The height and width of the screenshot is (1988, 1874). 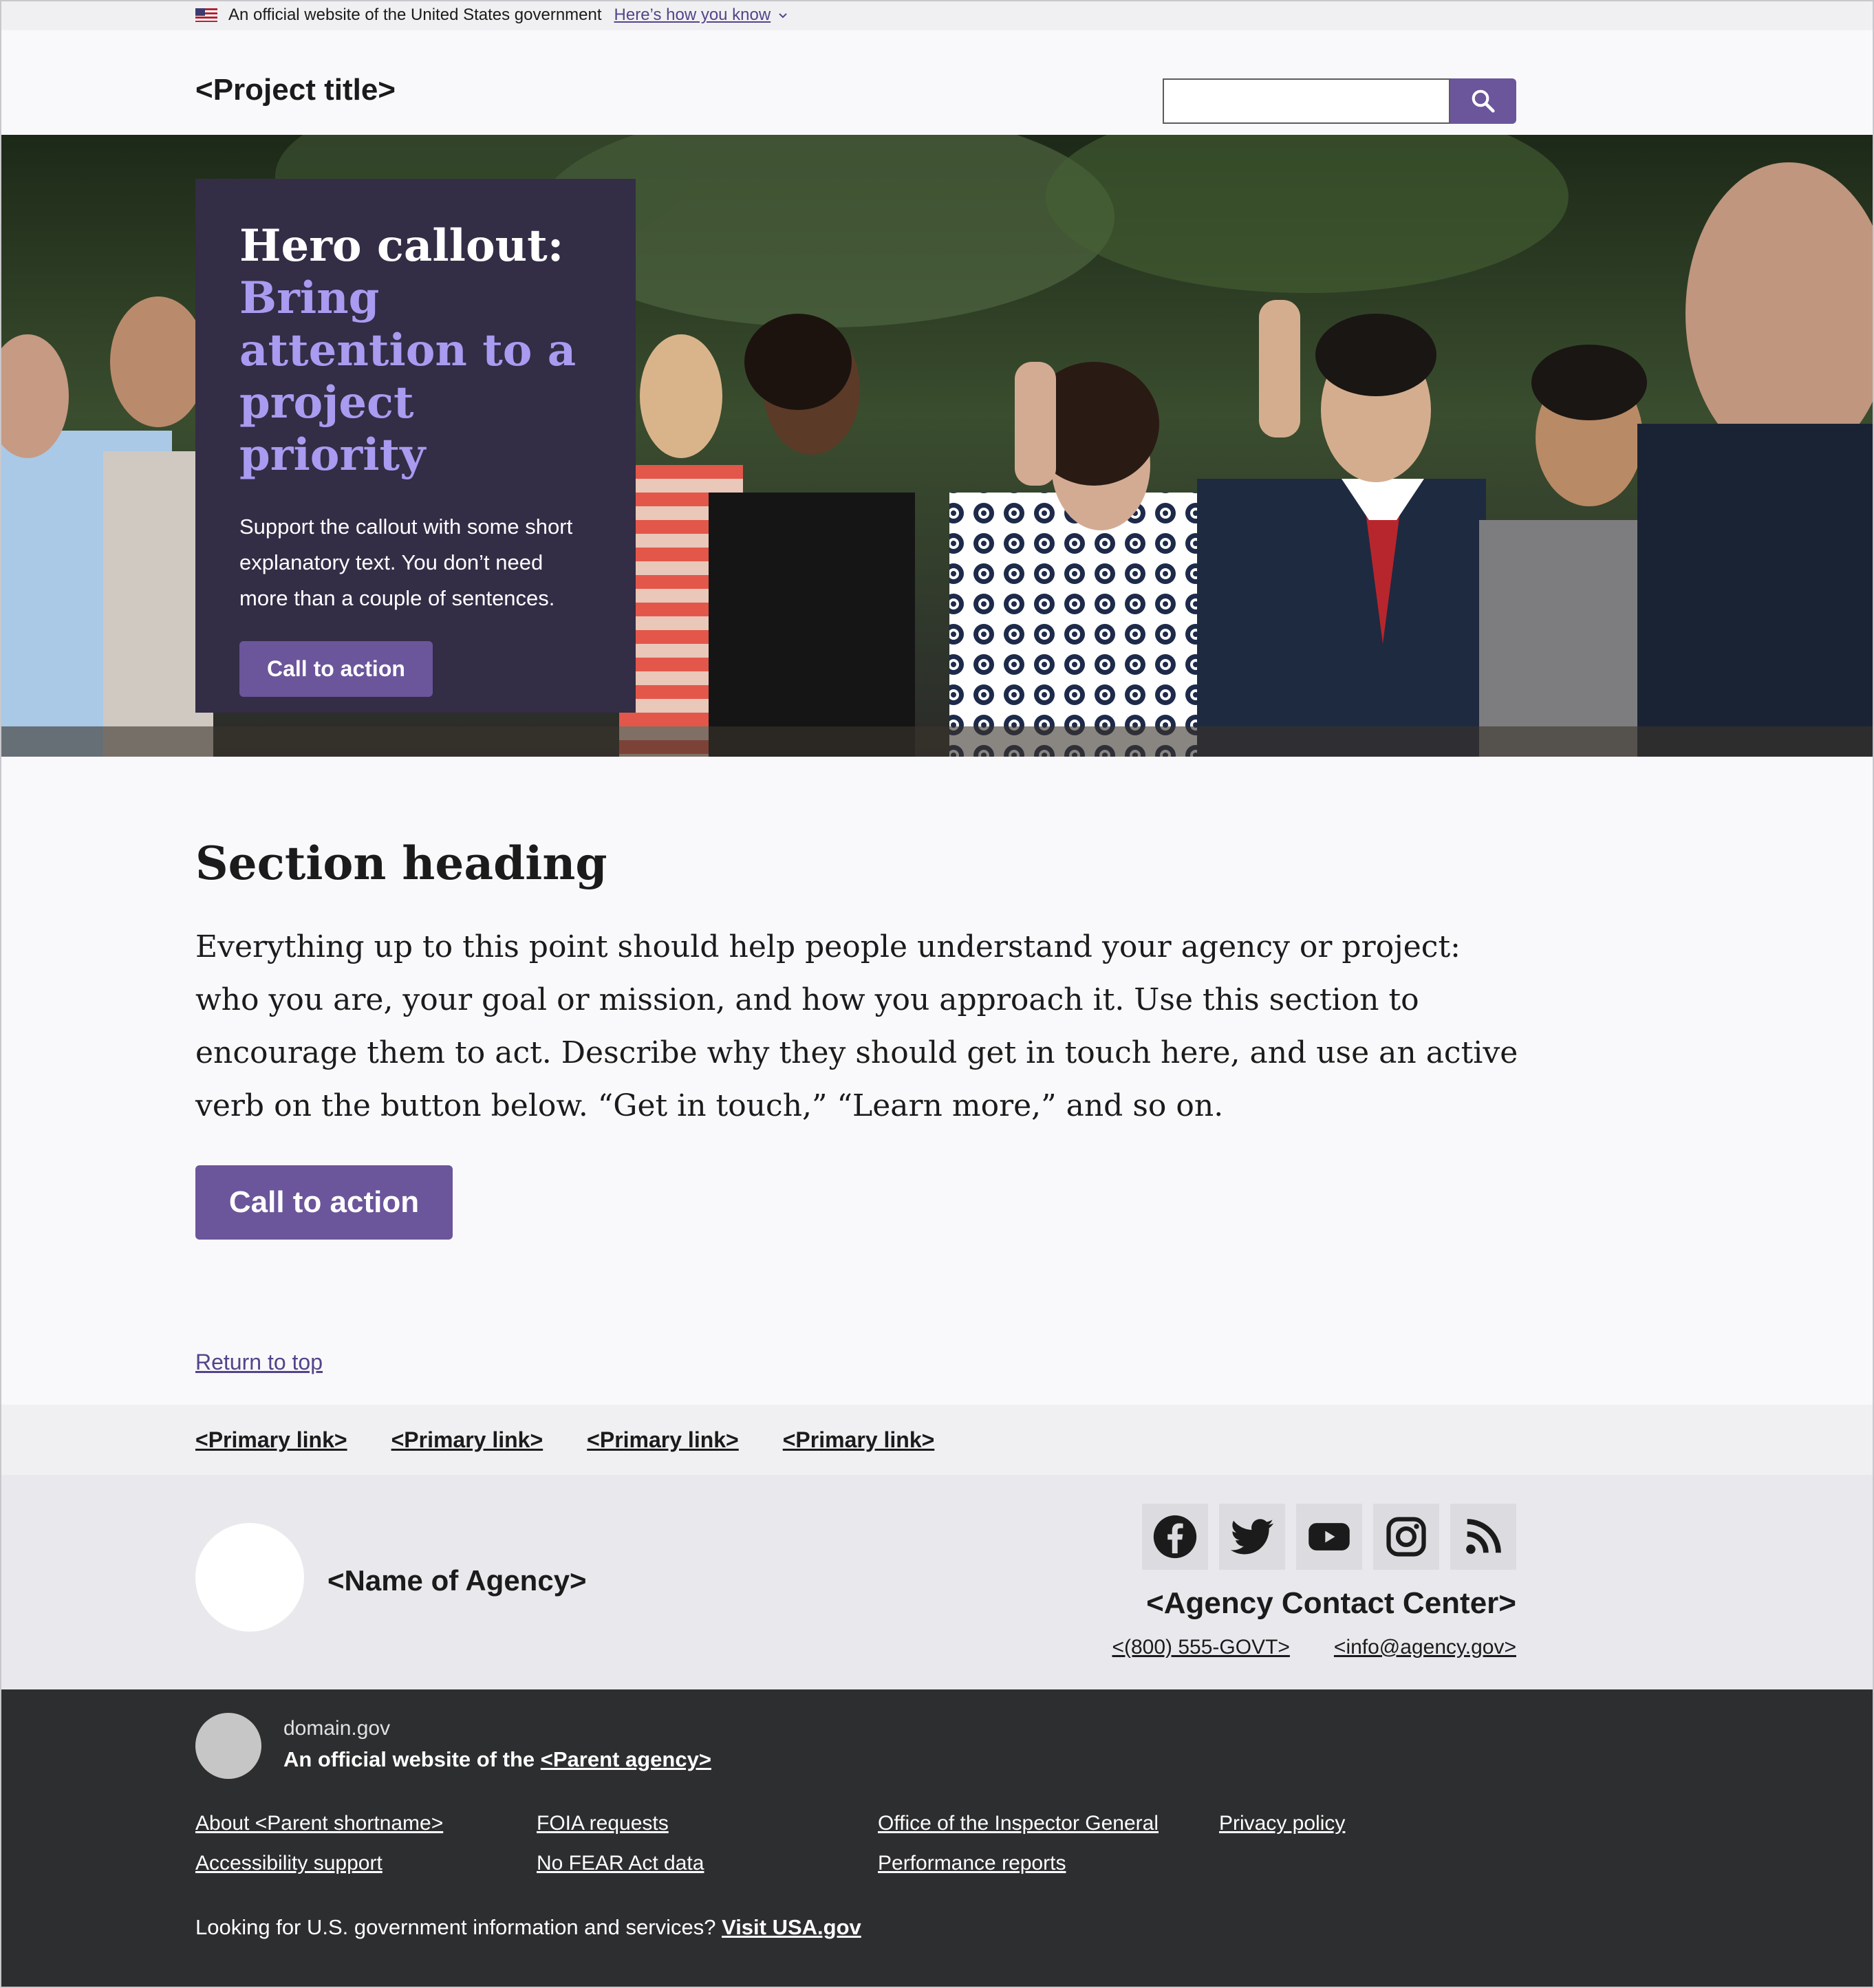 I want to click on email-link: <info@agency.gov>, so click(x=1425, y=1647).